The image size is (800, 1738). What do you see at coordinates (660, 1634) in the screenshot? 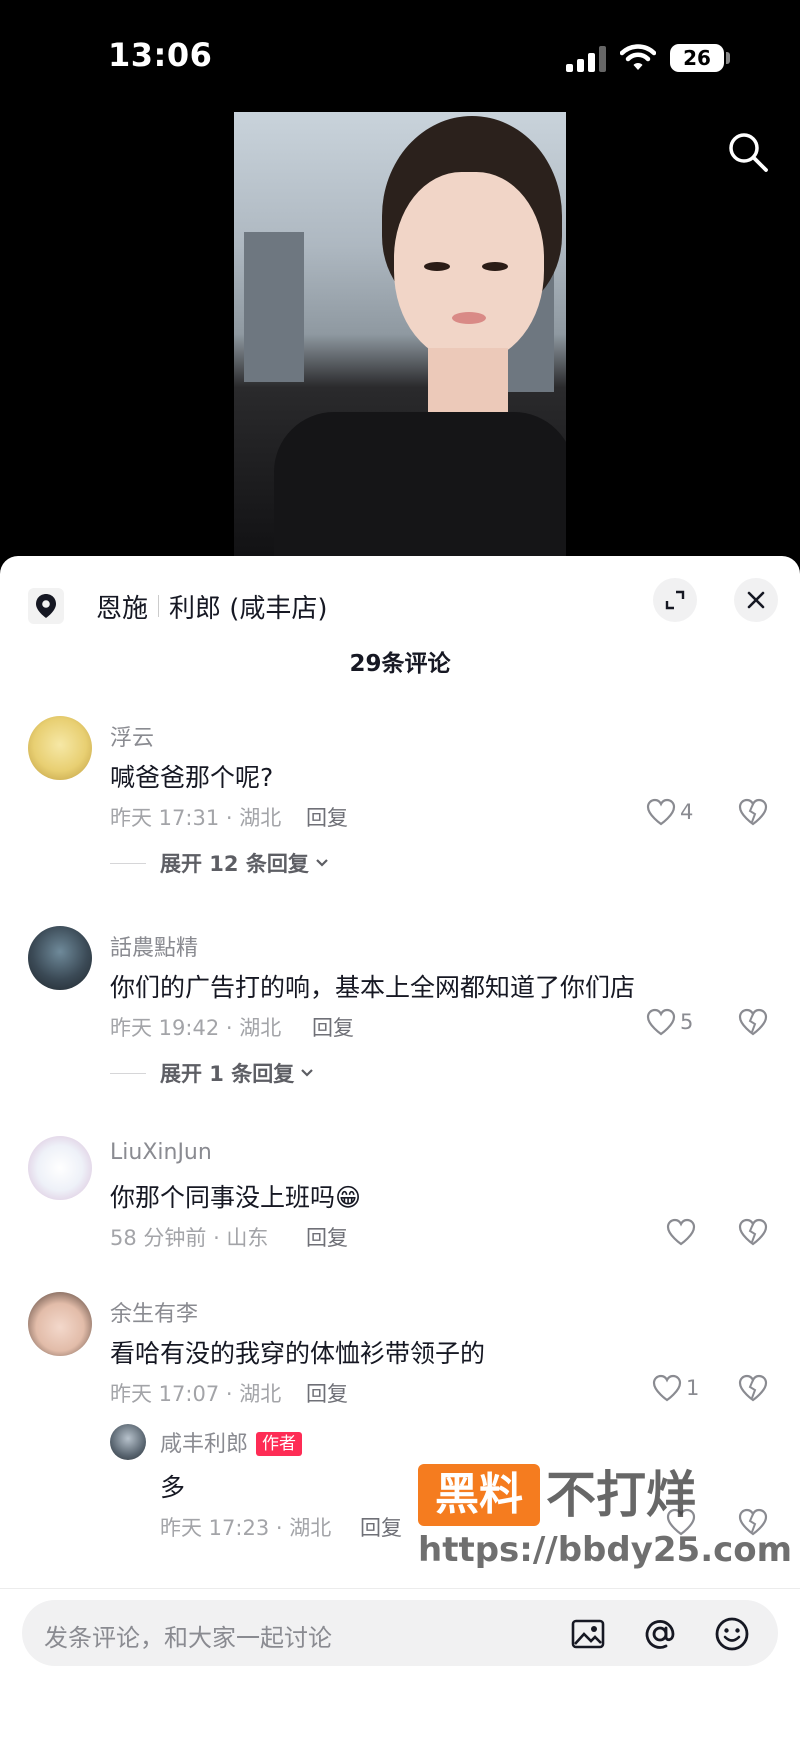
I see `at-icon` at bounding box center [660, 1634].